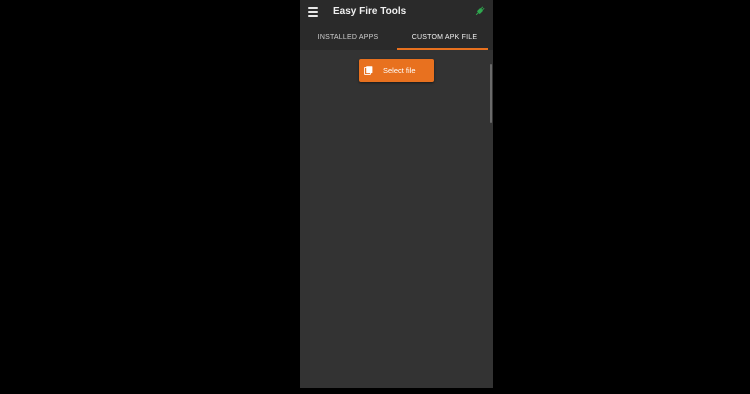 This screenshot has height=394, width=750. I want to click on hamburger-menu-icon, so click(313, 12).